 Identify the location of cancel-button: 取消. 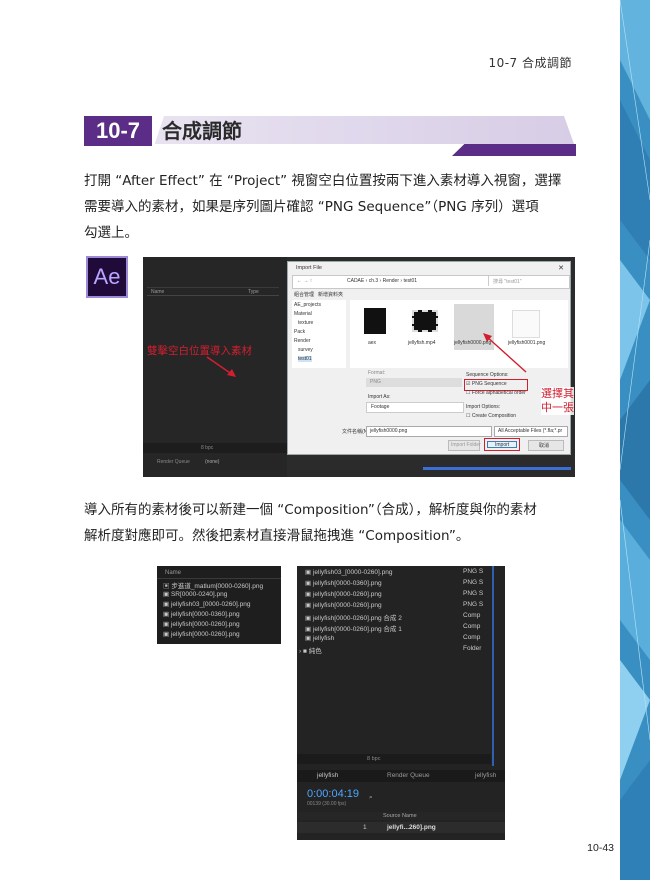
(546, 445).